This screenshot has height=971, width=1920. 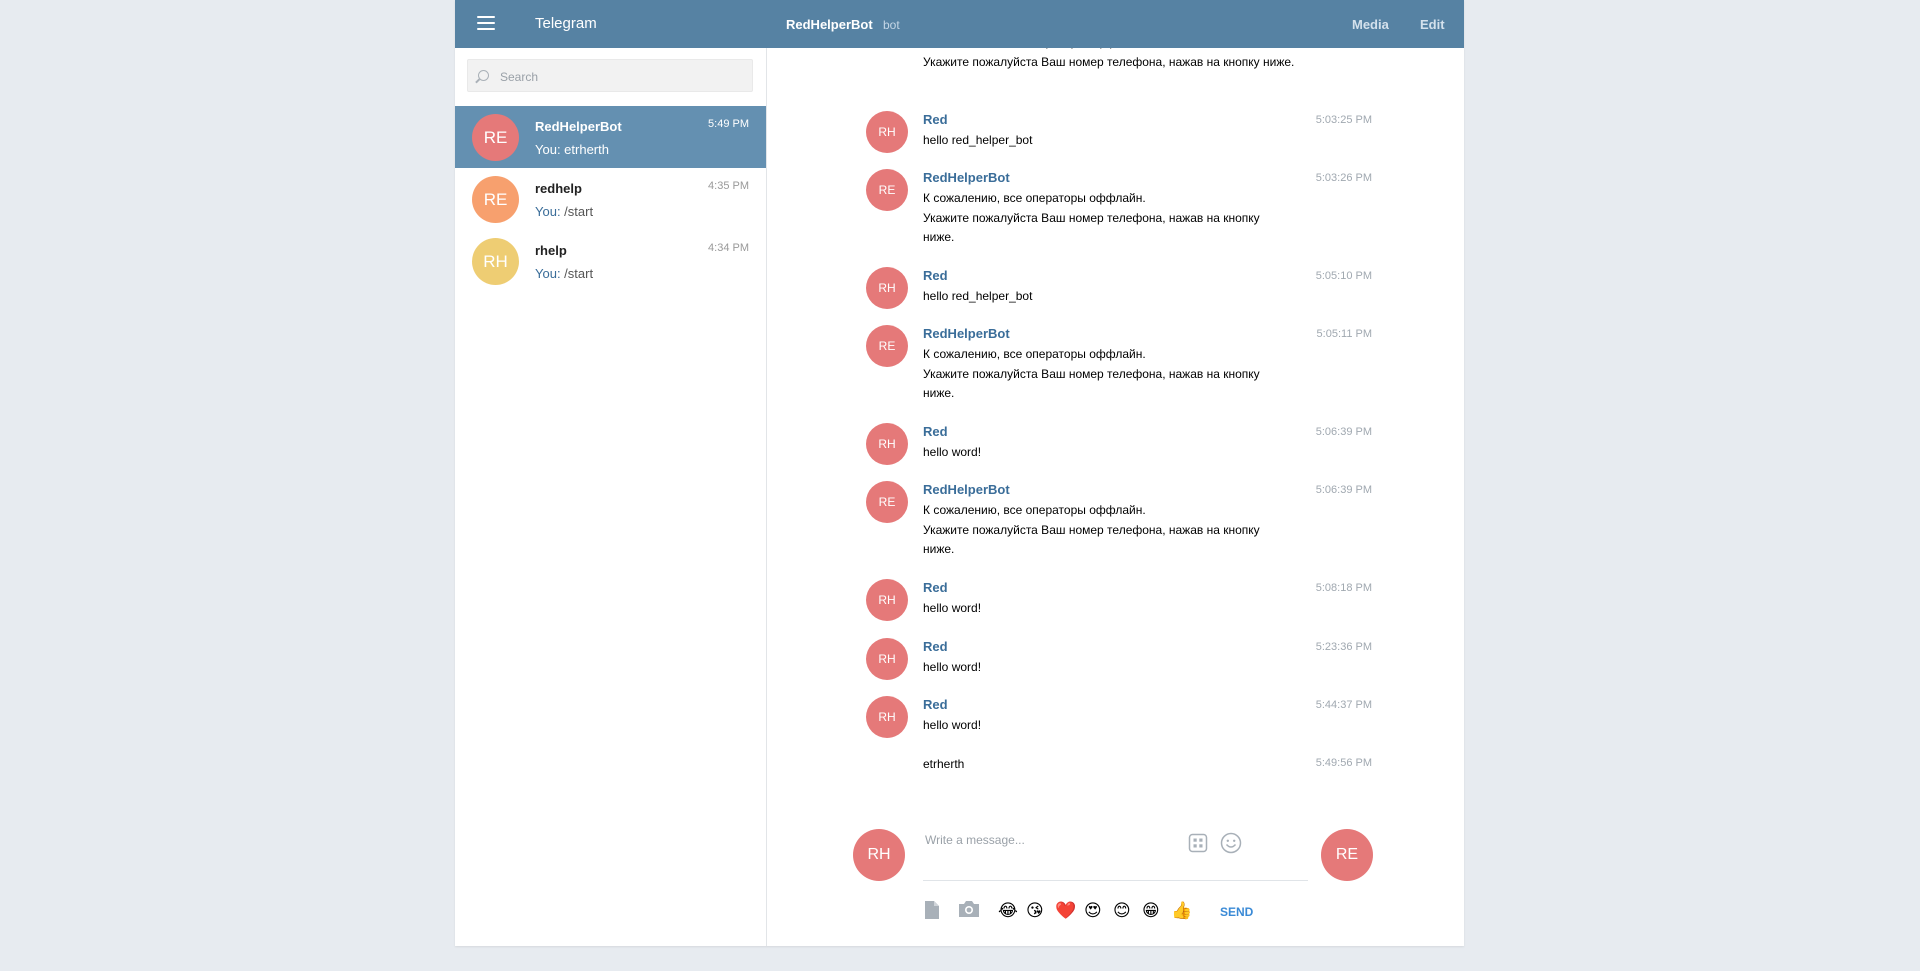 I want to click on hamburger-menu-icon, so click(x=486, y=23).